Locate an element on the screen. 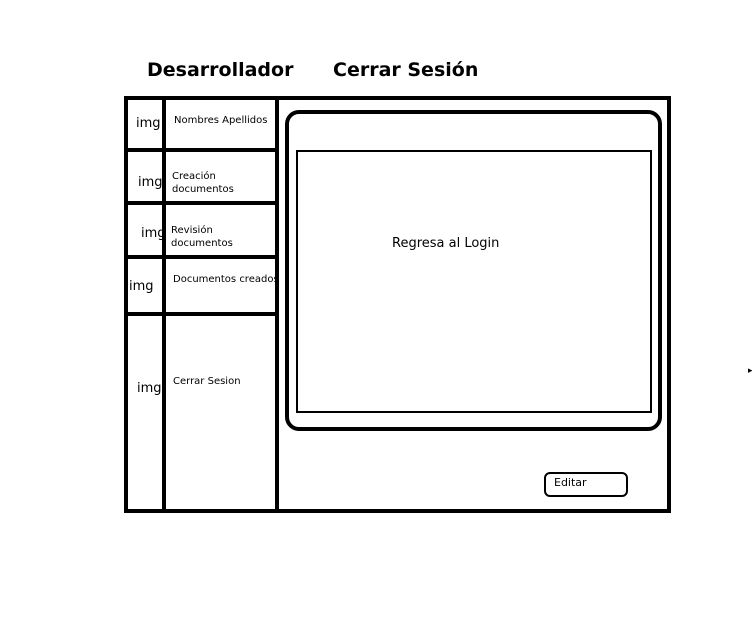 Image resolution: width=752 pixels, height=628 pixels. review-documents-image-icon: img is located at coordinates (153, 233).